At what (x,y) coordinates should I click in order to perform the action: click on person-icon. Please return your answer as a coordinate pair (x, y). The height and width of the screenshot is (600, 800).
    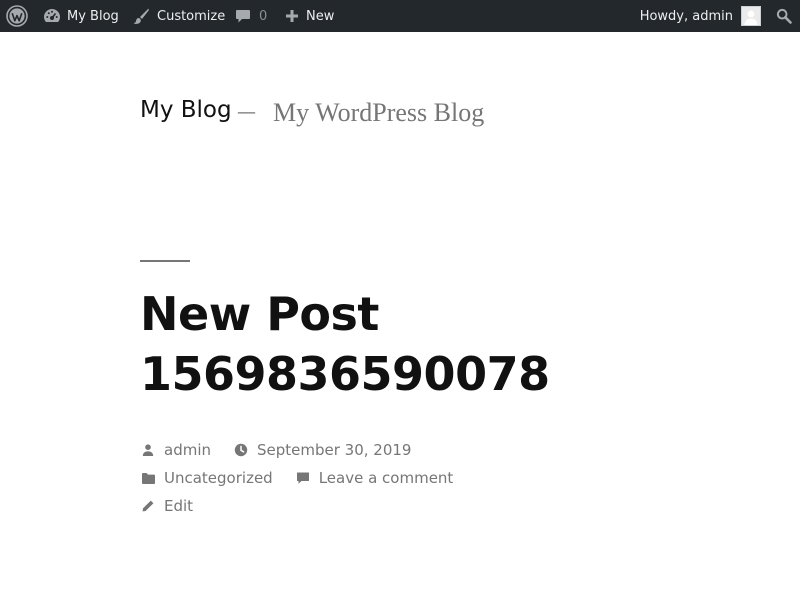
    Looking at the image, I should click on (148, 450).